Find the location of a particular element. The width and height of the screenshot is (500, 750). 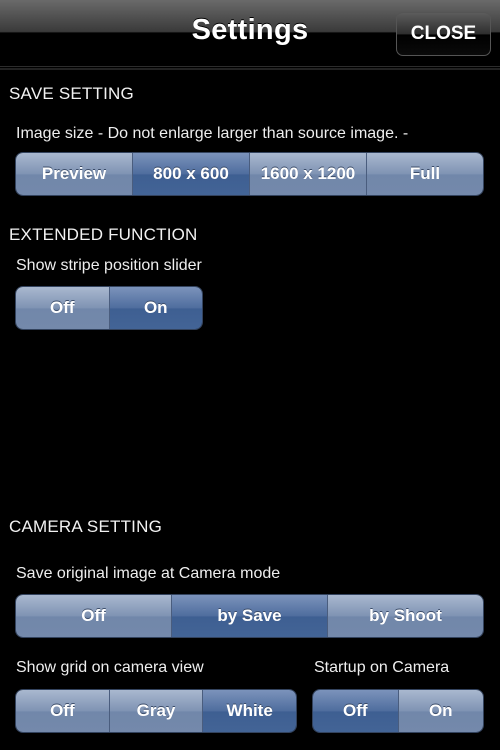

segment-option-gray: Gray is located at coordinates (156, 711).